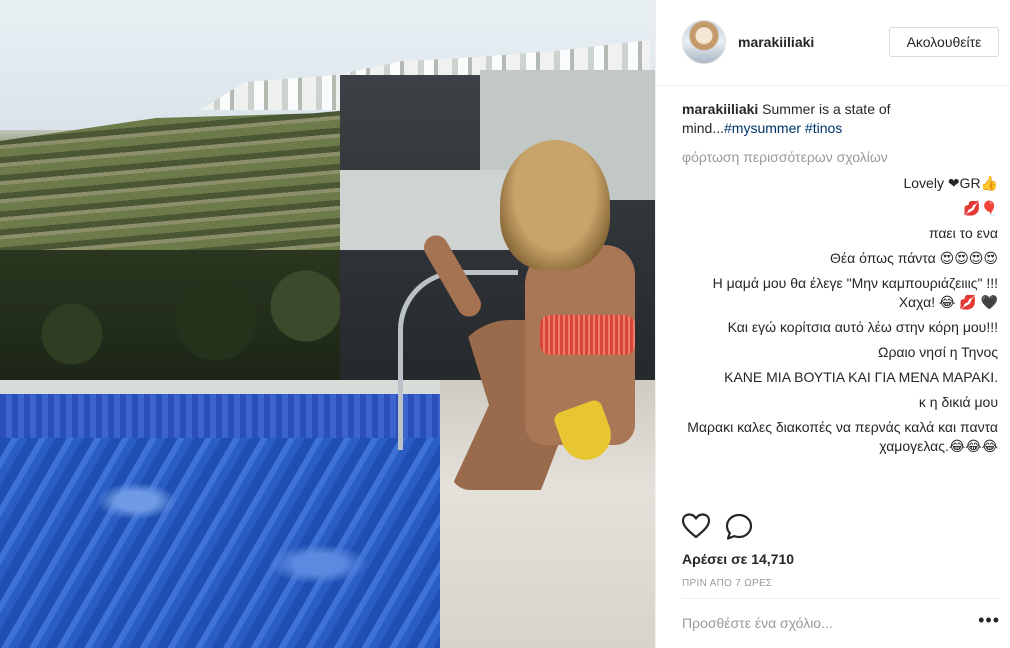 The image size is (1010, 648). What do you see at coordinates (944, 42) in the screenshot?
I see `following-button: Ακολουθείτε` at bounding box center [944, 42].